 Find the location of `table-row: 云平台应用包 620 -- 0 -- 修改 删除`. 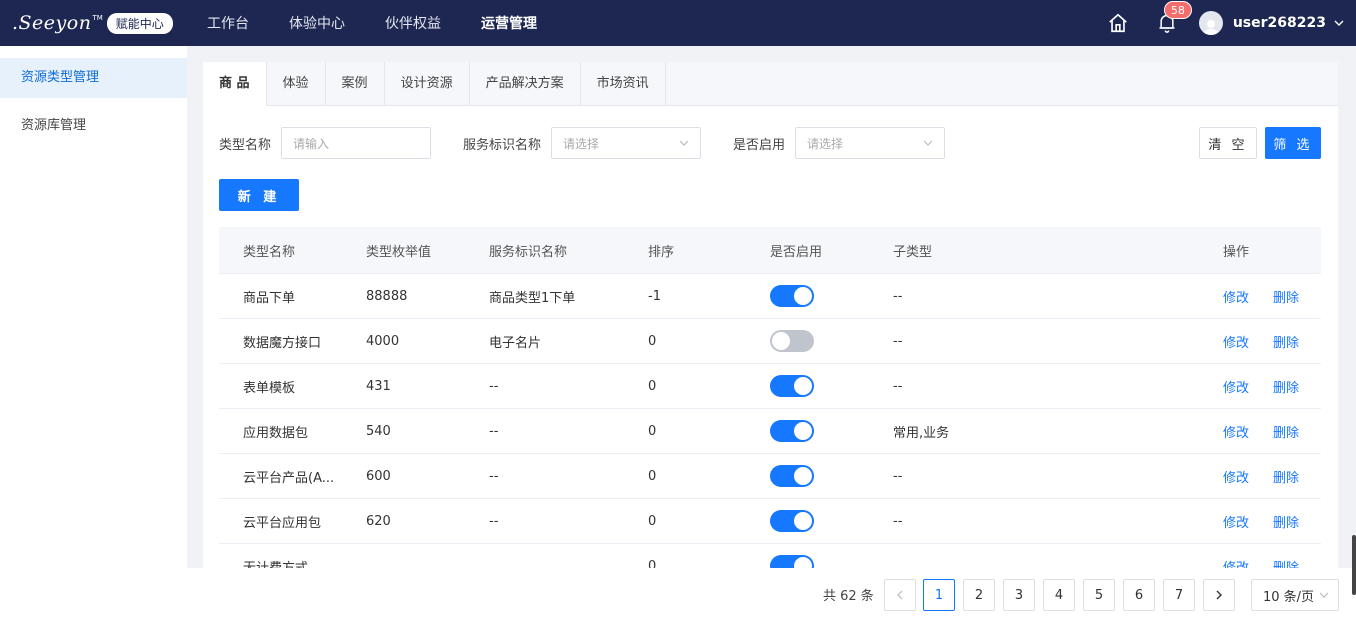

table-row: 云平台应用包 620 -- 0 -- 修改 删除 is located at coordinates (770, 521).